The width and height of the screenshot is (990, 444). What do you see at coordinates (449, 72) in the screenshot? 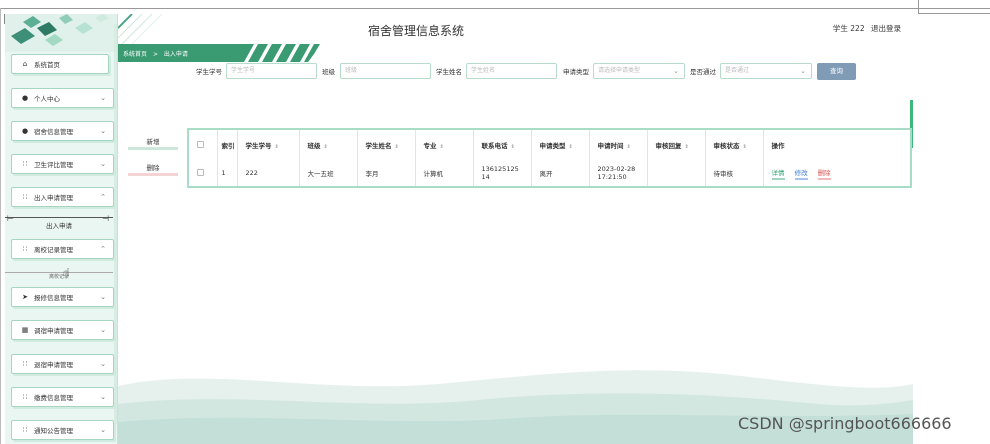
I see `student-name-label: 学生姓名` at bounding box center [449, 72].